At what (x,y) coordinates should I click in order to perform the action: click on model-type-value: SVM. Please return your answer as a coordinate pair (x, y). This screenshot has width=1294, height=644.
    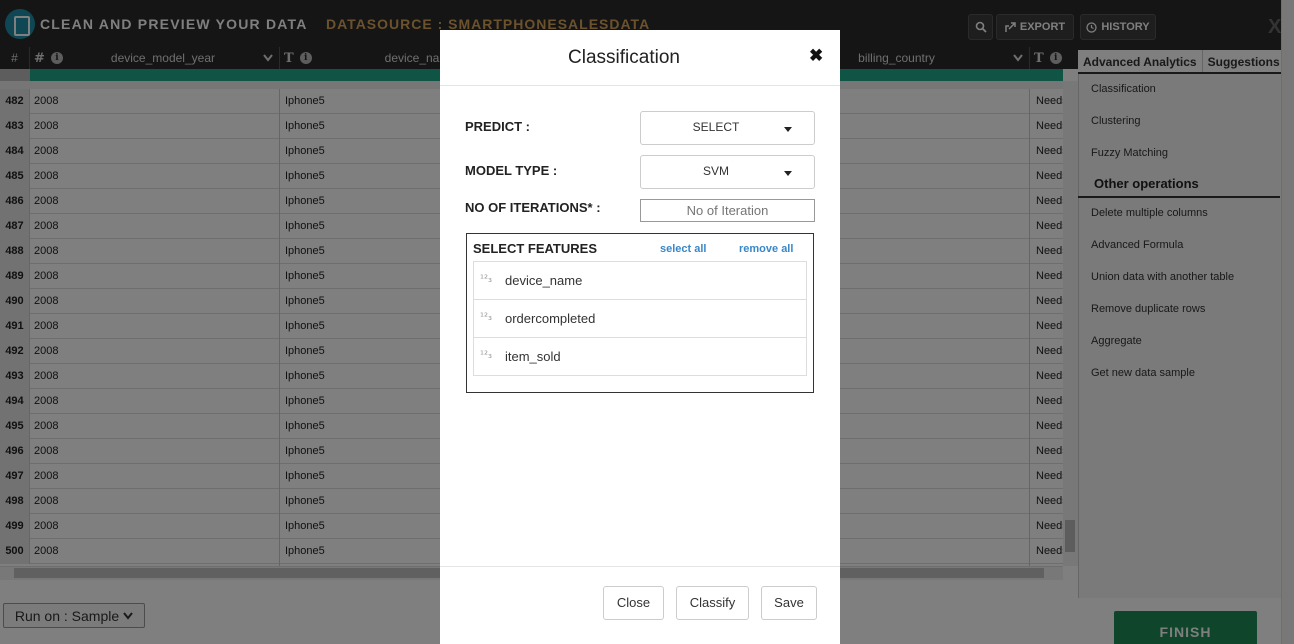
    Looking at the image, I should click on (715, 171).